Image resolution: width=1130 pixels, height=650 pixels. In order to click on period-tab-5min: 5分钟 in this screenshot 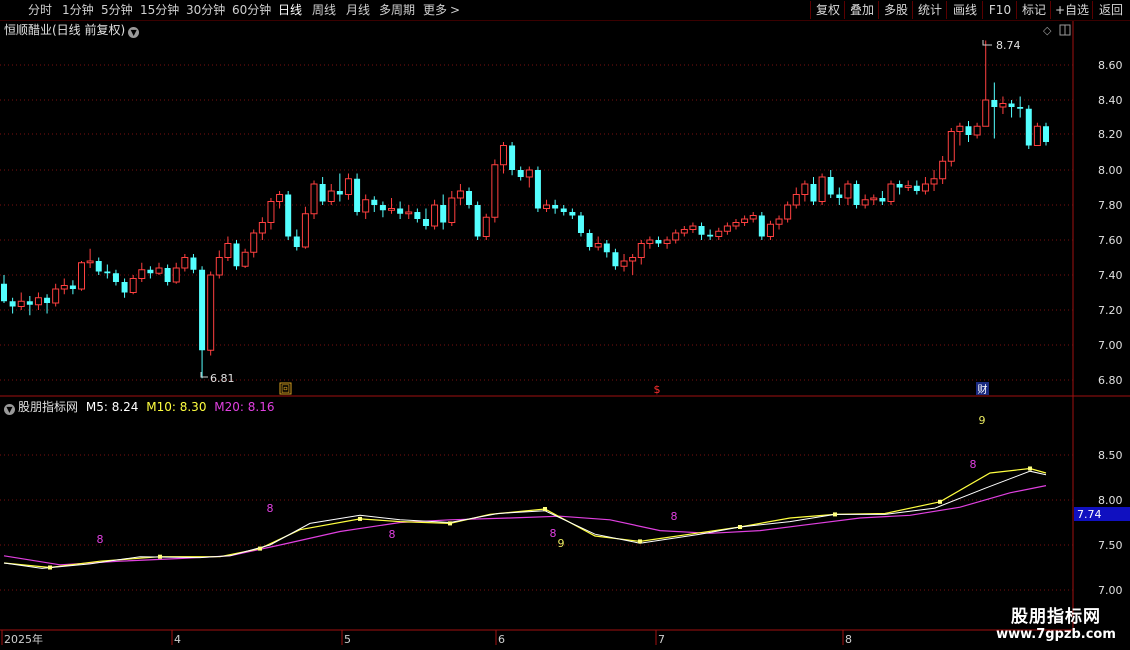, I will do `click(117, 10)`.